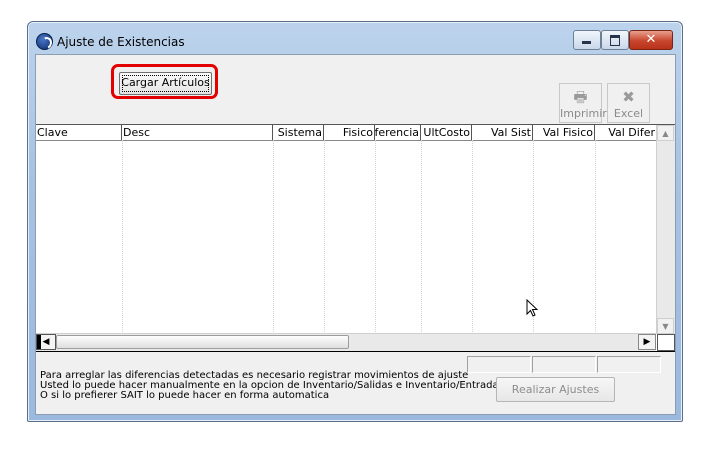 Image resolution: width=709 pixels, height=453 pixels. What do you see at coordinates (665, 133) in the screenshot?
I see `scroll-up-button: ▲` at bounding box center [665, 133].